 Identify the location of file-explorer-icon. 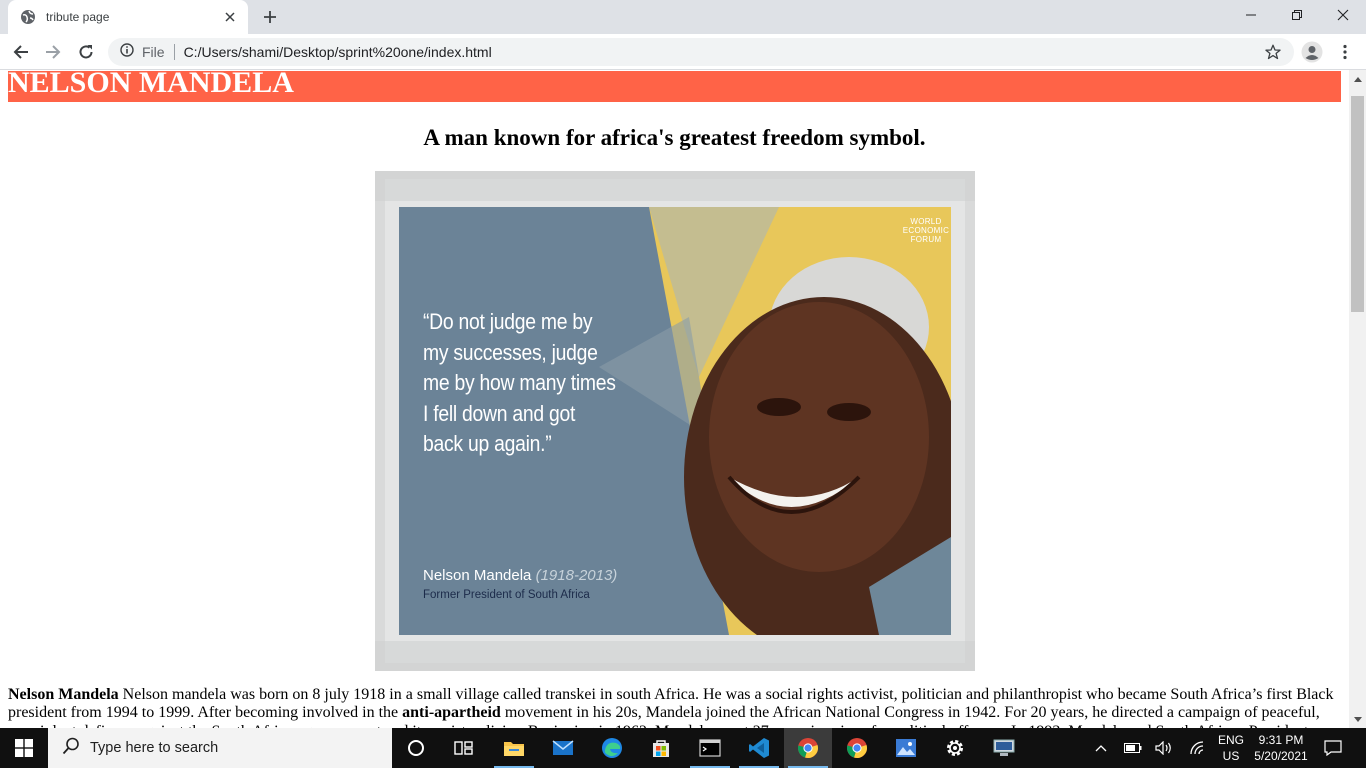
(514, 748).